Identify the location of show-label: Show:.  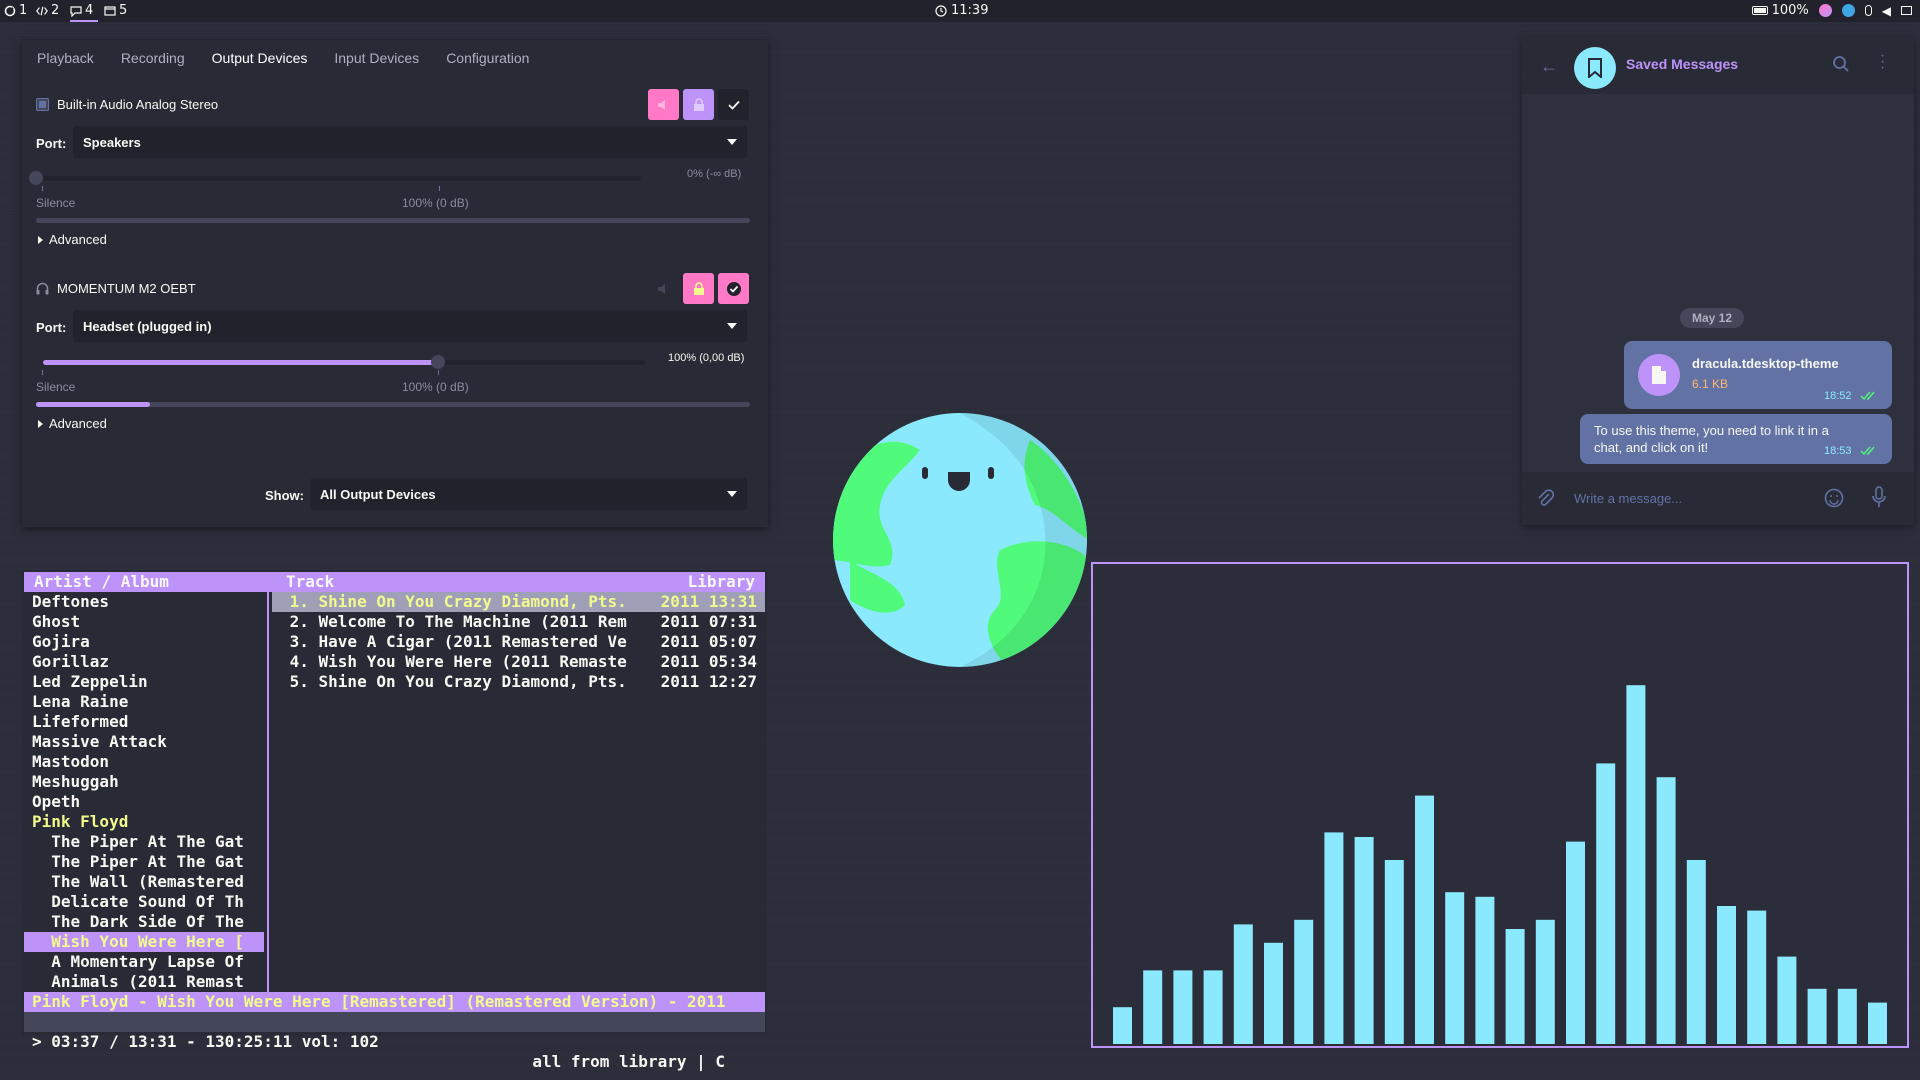
(284, 495).